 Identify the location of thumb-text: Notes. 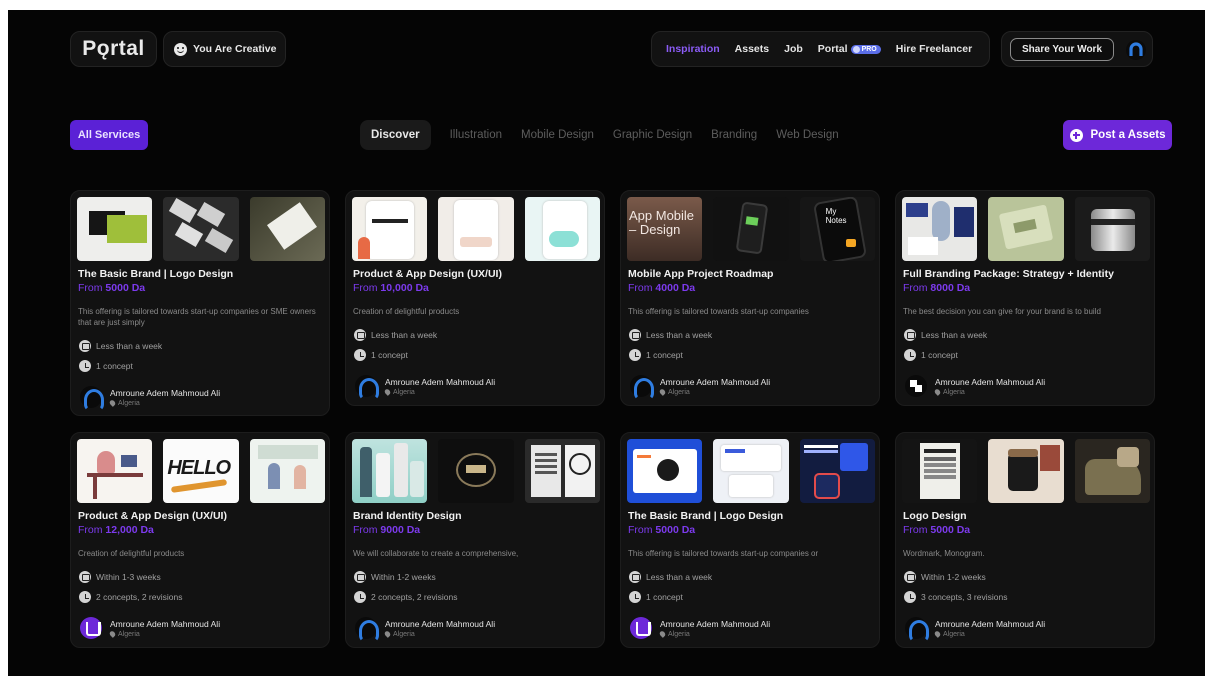
(836, 220).